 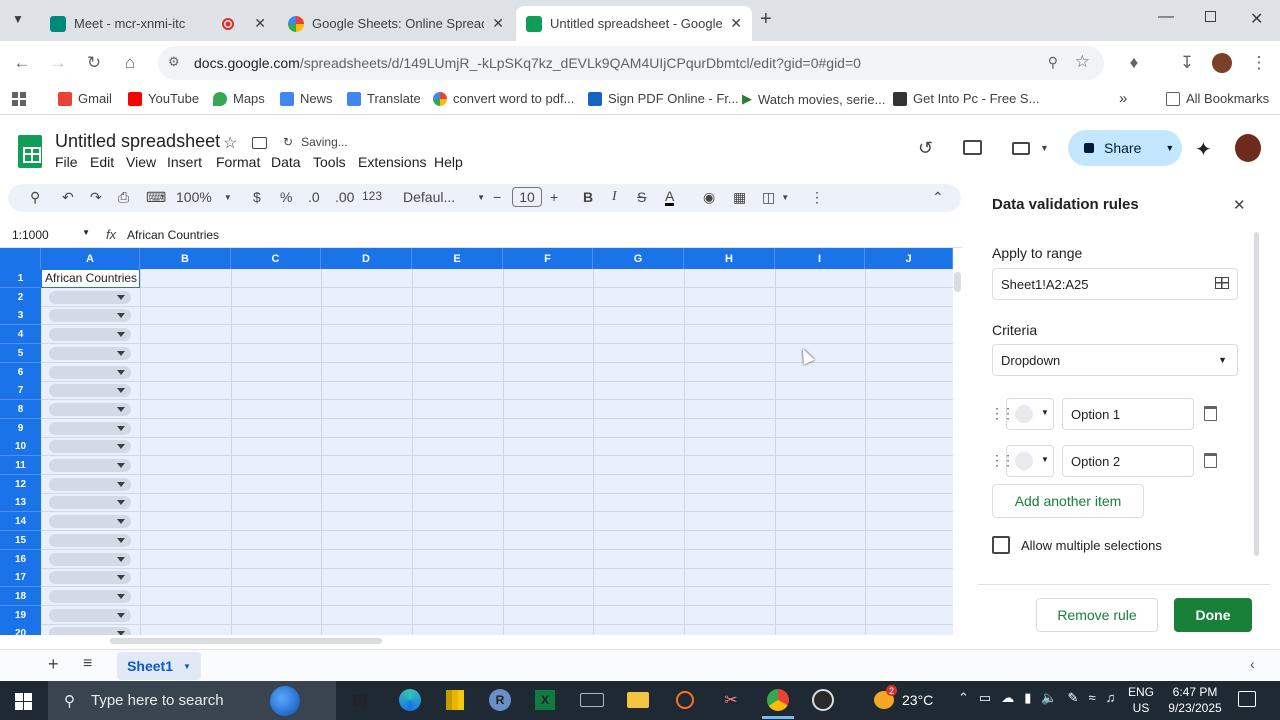 What do you see at coordinates (20, 409) in the screenshot?
I see `row-header-8: 8` at bounding box center [20, 409].